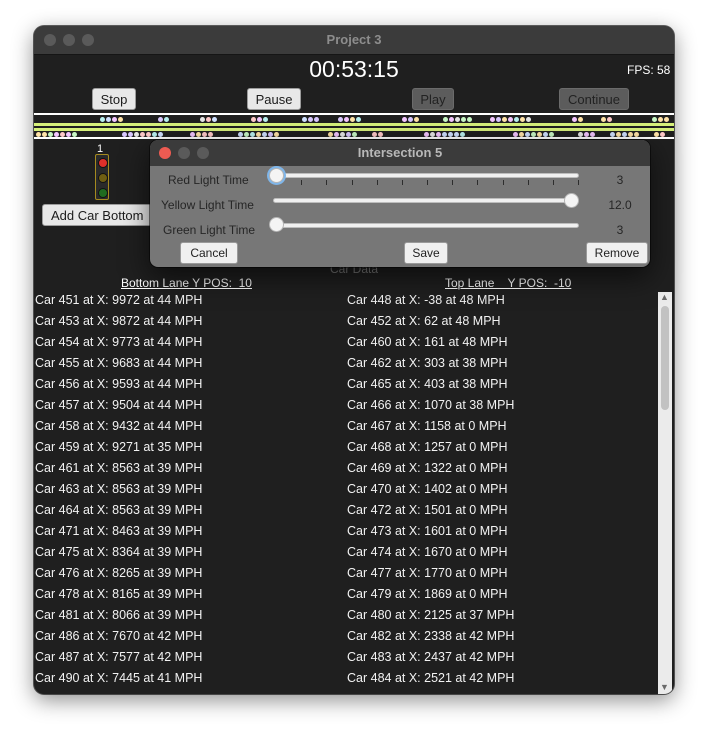 This screenshot has width=708, height=736. Describe the element at coordinates (118, 678) in the screenshot. I see `list-item: Car 490 at X: 7445 at 41 MPH` at that location.